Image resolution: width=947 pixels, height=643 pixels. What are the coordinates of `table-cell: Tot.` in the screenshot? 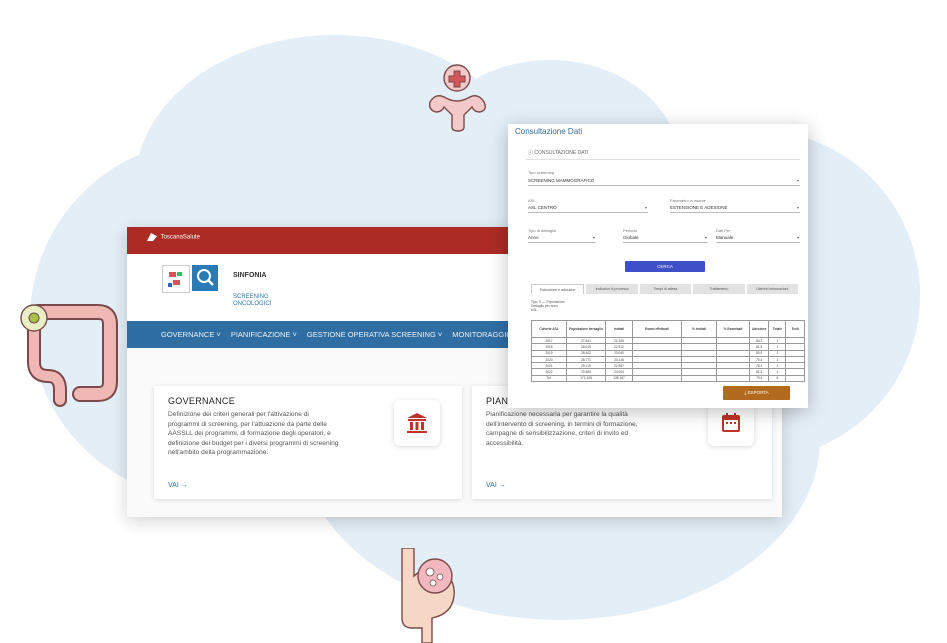 It's located at (549, 378).